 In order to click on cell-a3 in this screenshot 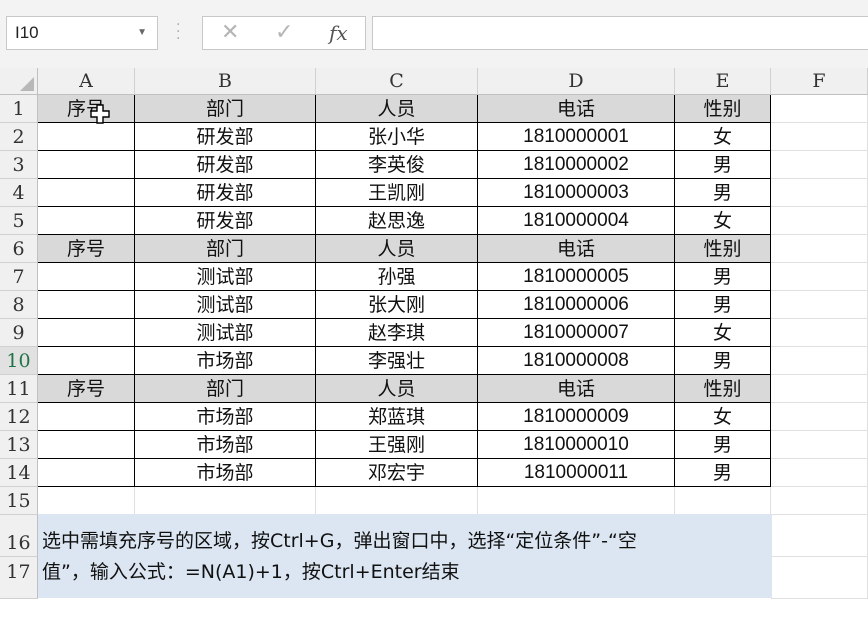, I will do `click(86, 165)`.